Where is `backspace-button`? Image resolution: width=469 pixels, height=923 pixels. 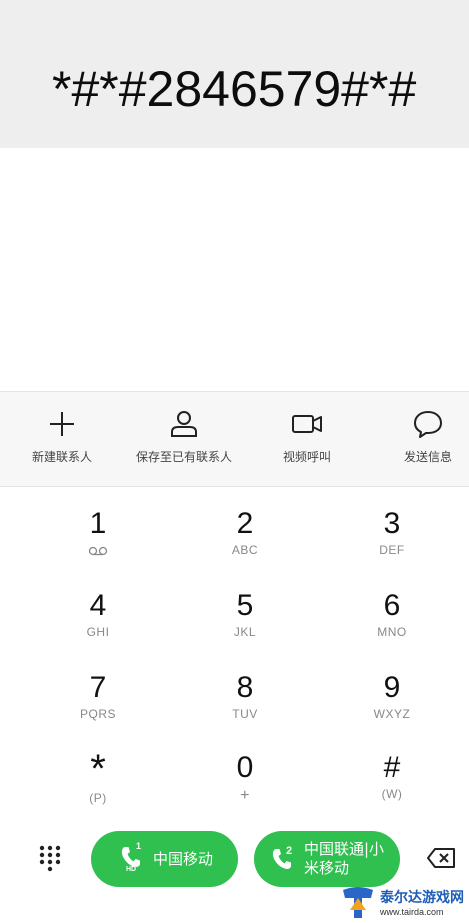
backspace-button is located at coordinates (441, 858).